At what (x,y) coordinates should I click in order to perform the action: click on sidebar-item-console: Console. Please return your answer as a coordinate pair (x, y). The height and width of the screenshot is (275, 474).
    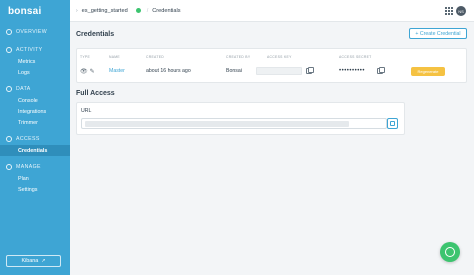
    Looking at the image, I should click on (35, 100).